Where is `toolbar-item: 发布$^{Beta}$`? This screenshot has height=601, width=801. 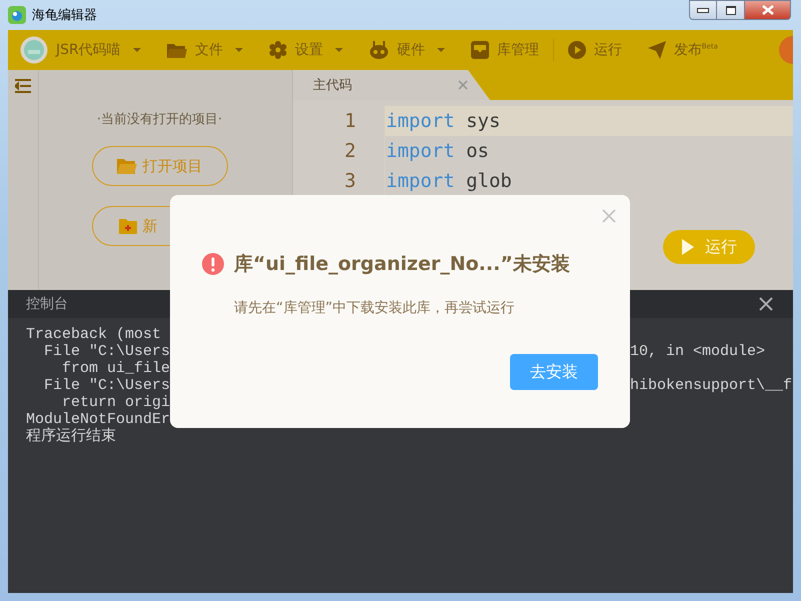
toolbar-item: 发布$^{Beta}$ is located at coordinates (683, 50).